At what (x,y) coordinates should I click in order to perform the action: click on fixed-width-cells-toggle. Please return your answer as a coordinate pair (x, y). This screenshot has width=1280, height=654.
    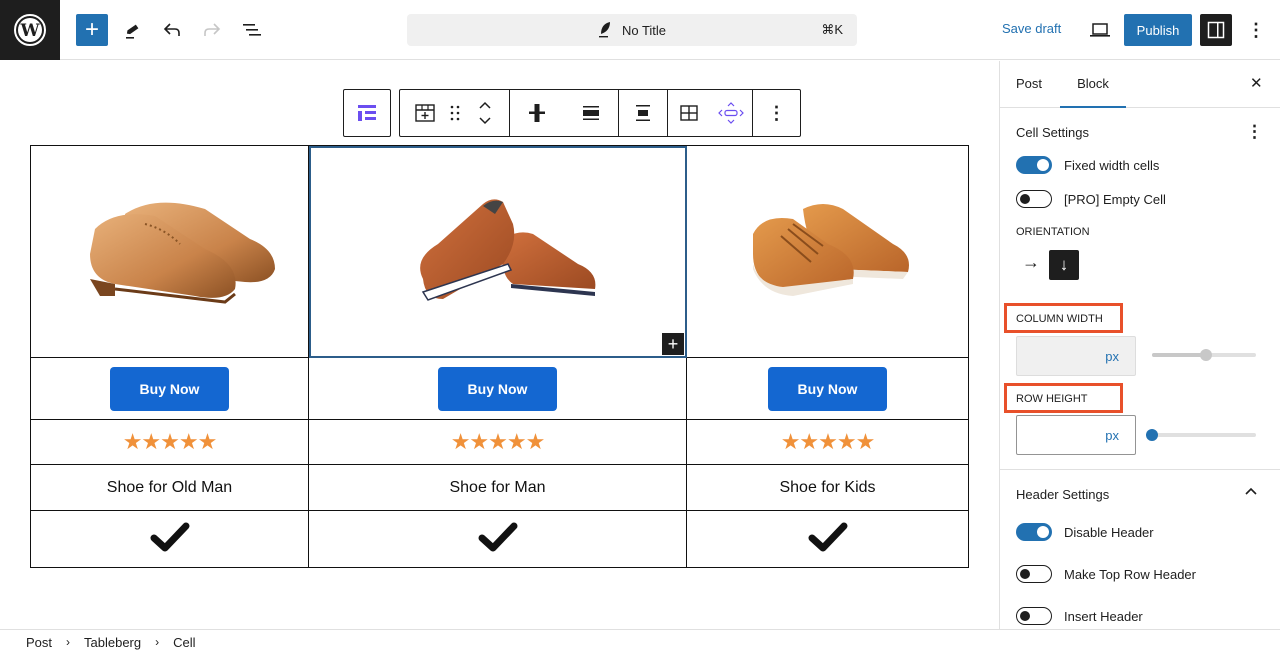
    Looking at the image, I should click on (1034, 165).